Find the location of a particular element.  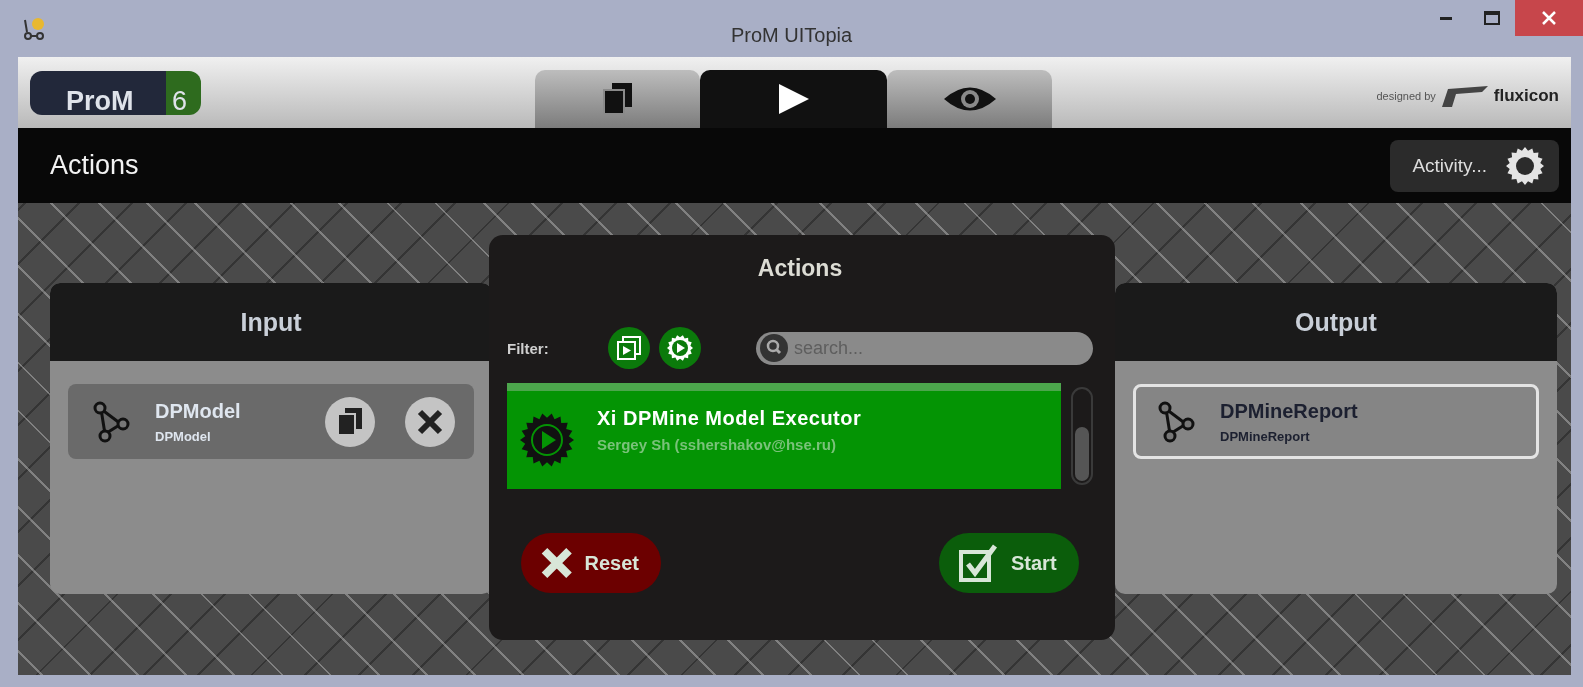

maximize-icon is located at coordinates (1492, 18).